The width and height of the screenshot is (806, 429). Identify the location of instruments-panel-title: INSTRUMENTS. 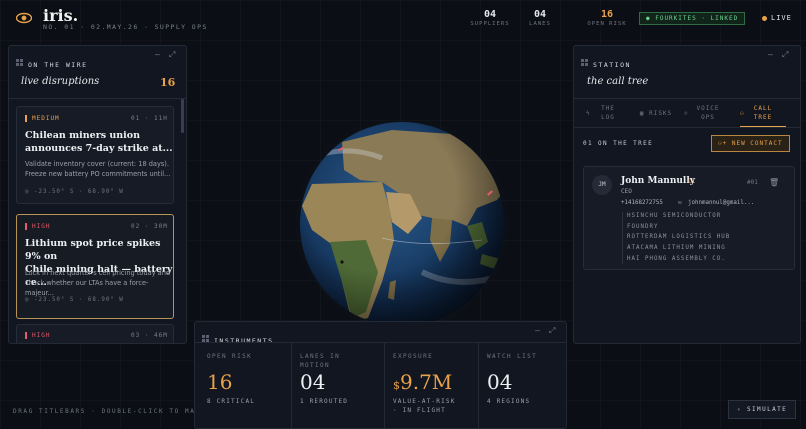
(244, 341).